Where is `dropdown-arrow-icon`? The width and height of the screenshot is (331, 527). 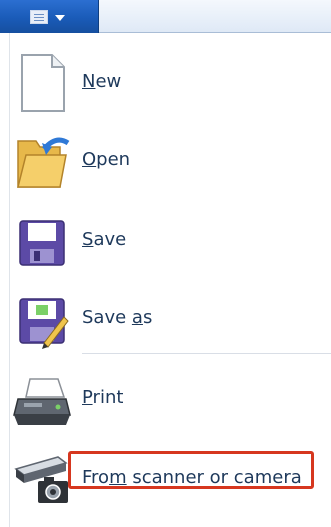 dropdown-arrow-icon is located at coordinates (60, 18).